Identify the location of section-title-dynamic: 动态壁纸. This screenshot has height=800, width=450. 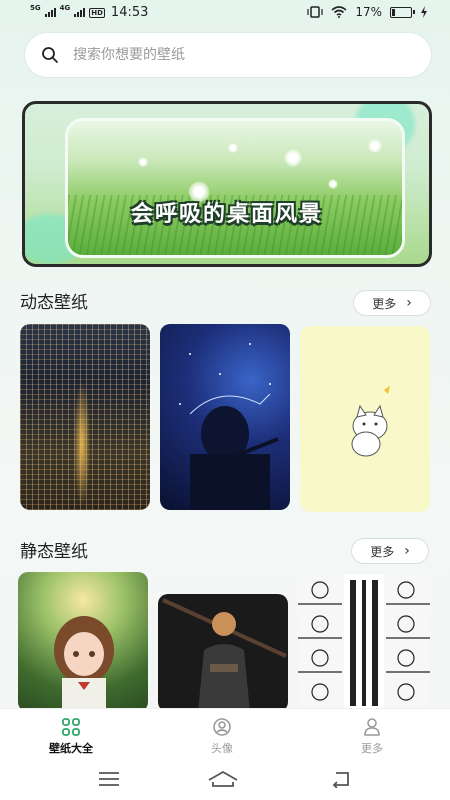
(54, 303).